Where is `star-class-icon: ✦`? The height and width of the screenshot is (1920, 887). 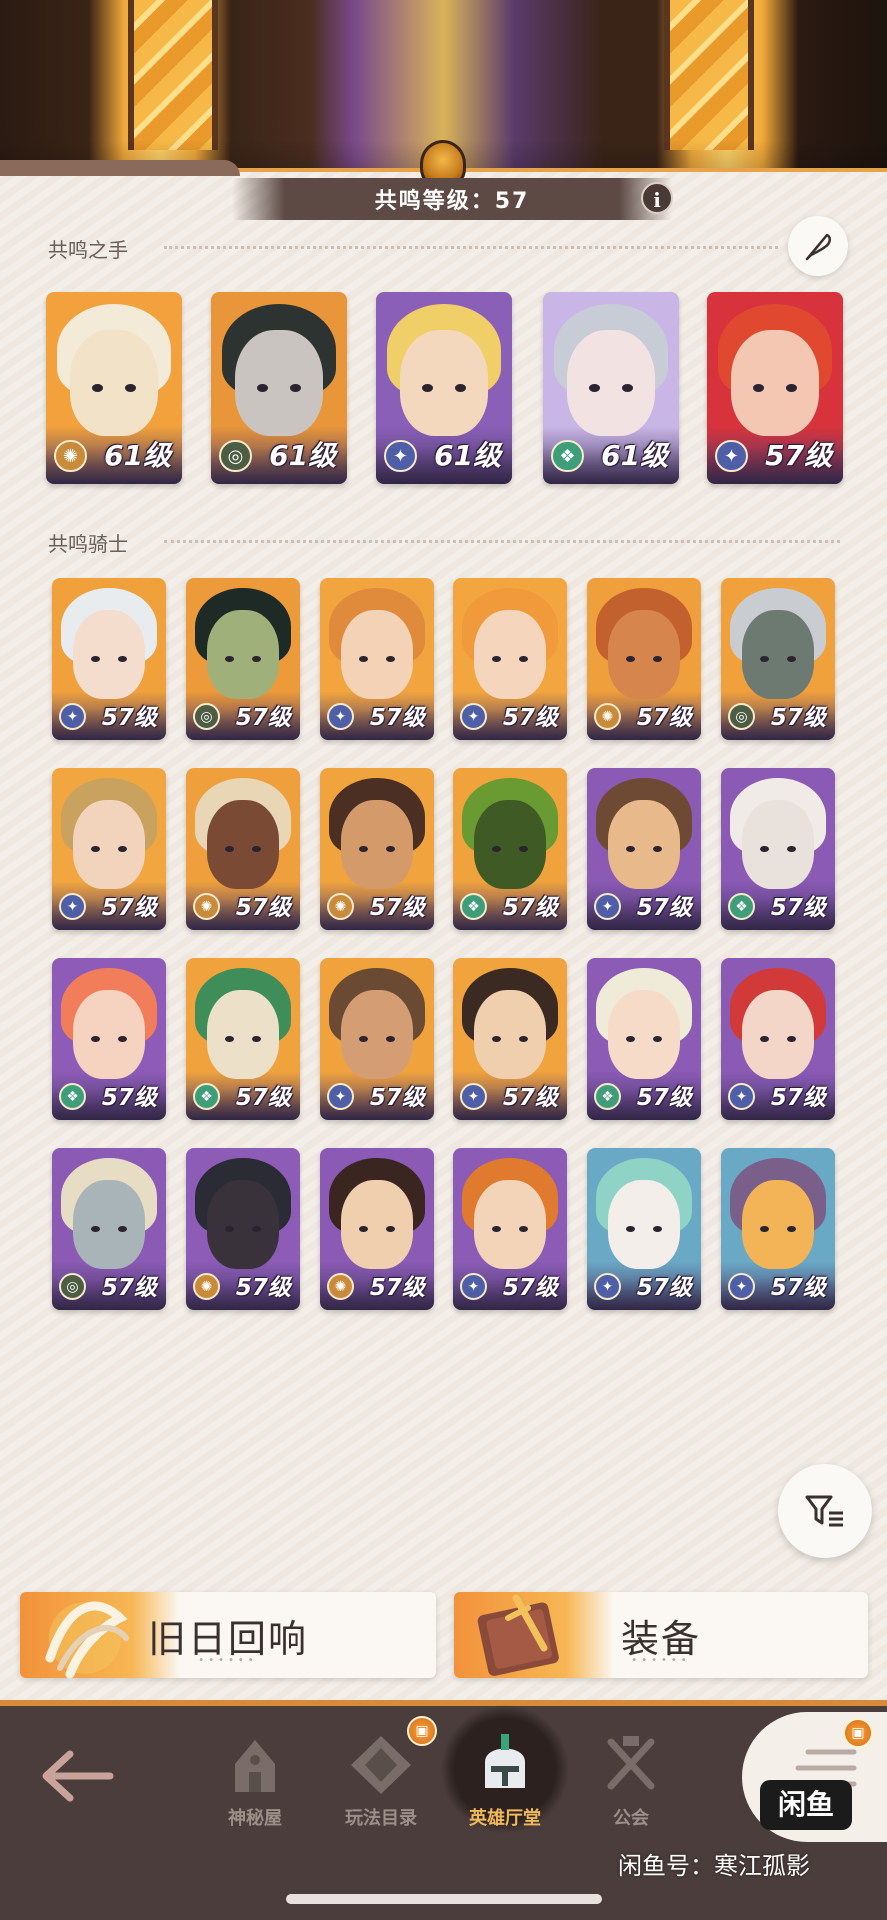 star-class-icon: ✦ is located at coordinates (731, 456).